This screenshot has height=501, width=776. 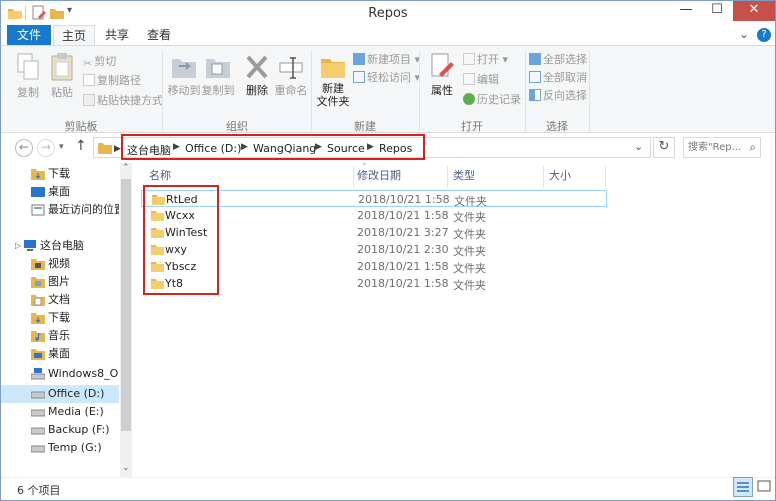 What do you see at coordinates (558, 78) in the screenshot?
I see `select-none-button: 全部取消` at bounding box center [558, 78].